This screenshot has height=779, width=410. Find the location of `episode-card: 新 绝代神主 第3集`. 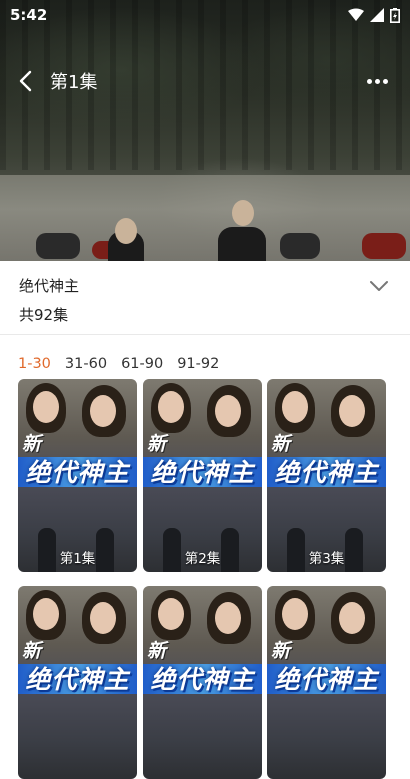

episode-card: 新 绝代神主 第3集 is located at coordinates (326, 475).